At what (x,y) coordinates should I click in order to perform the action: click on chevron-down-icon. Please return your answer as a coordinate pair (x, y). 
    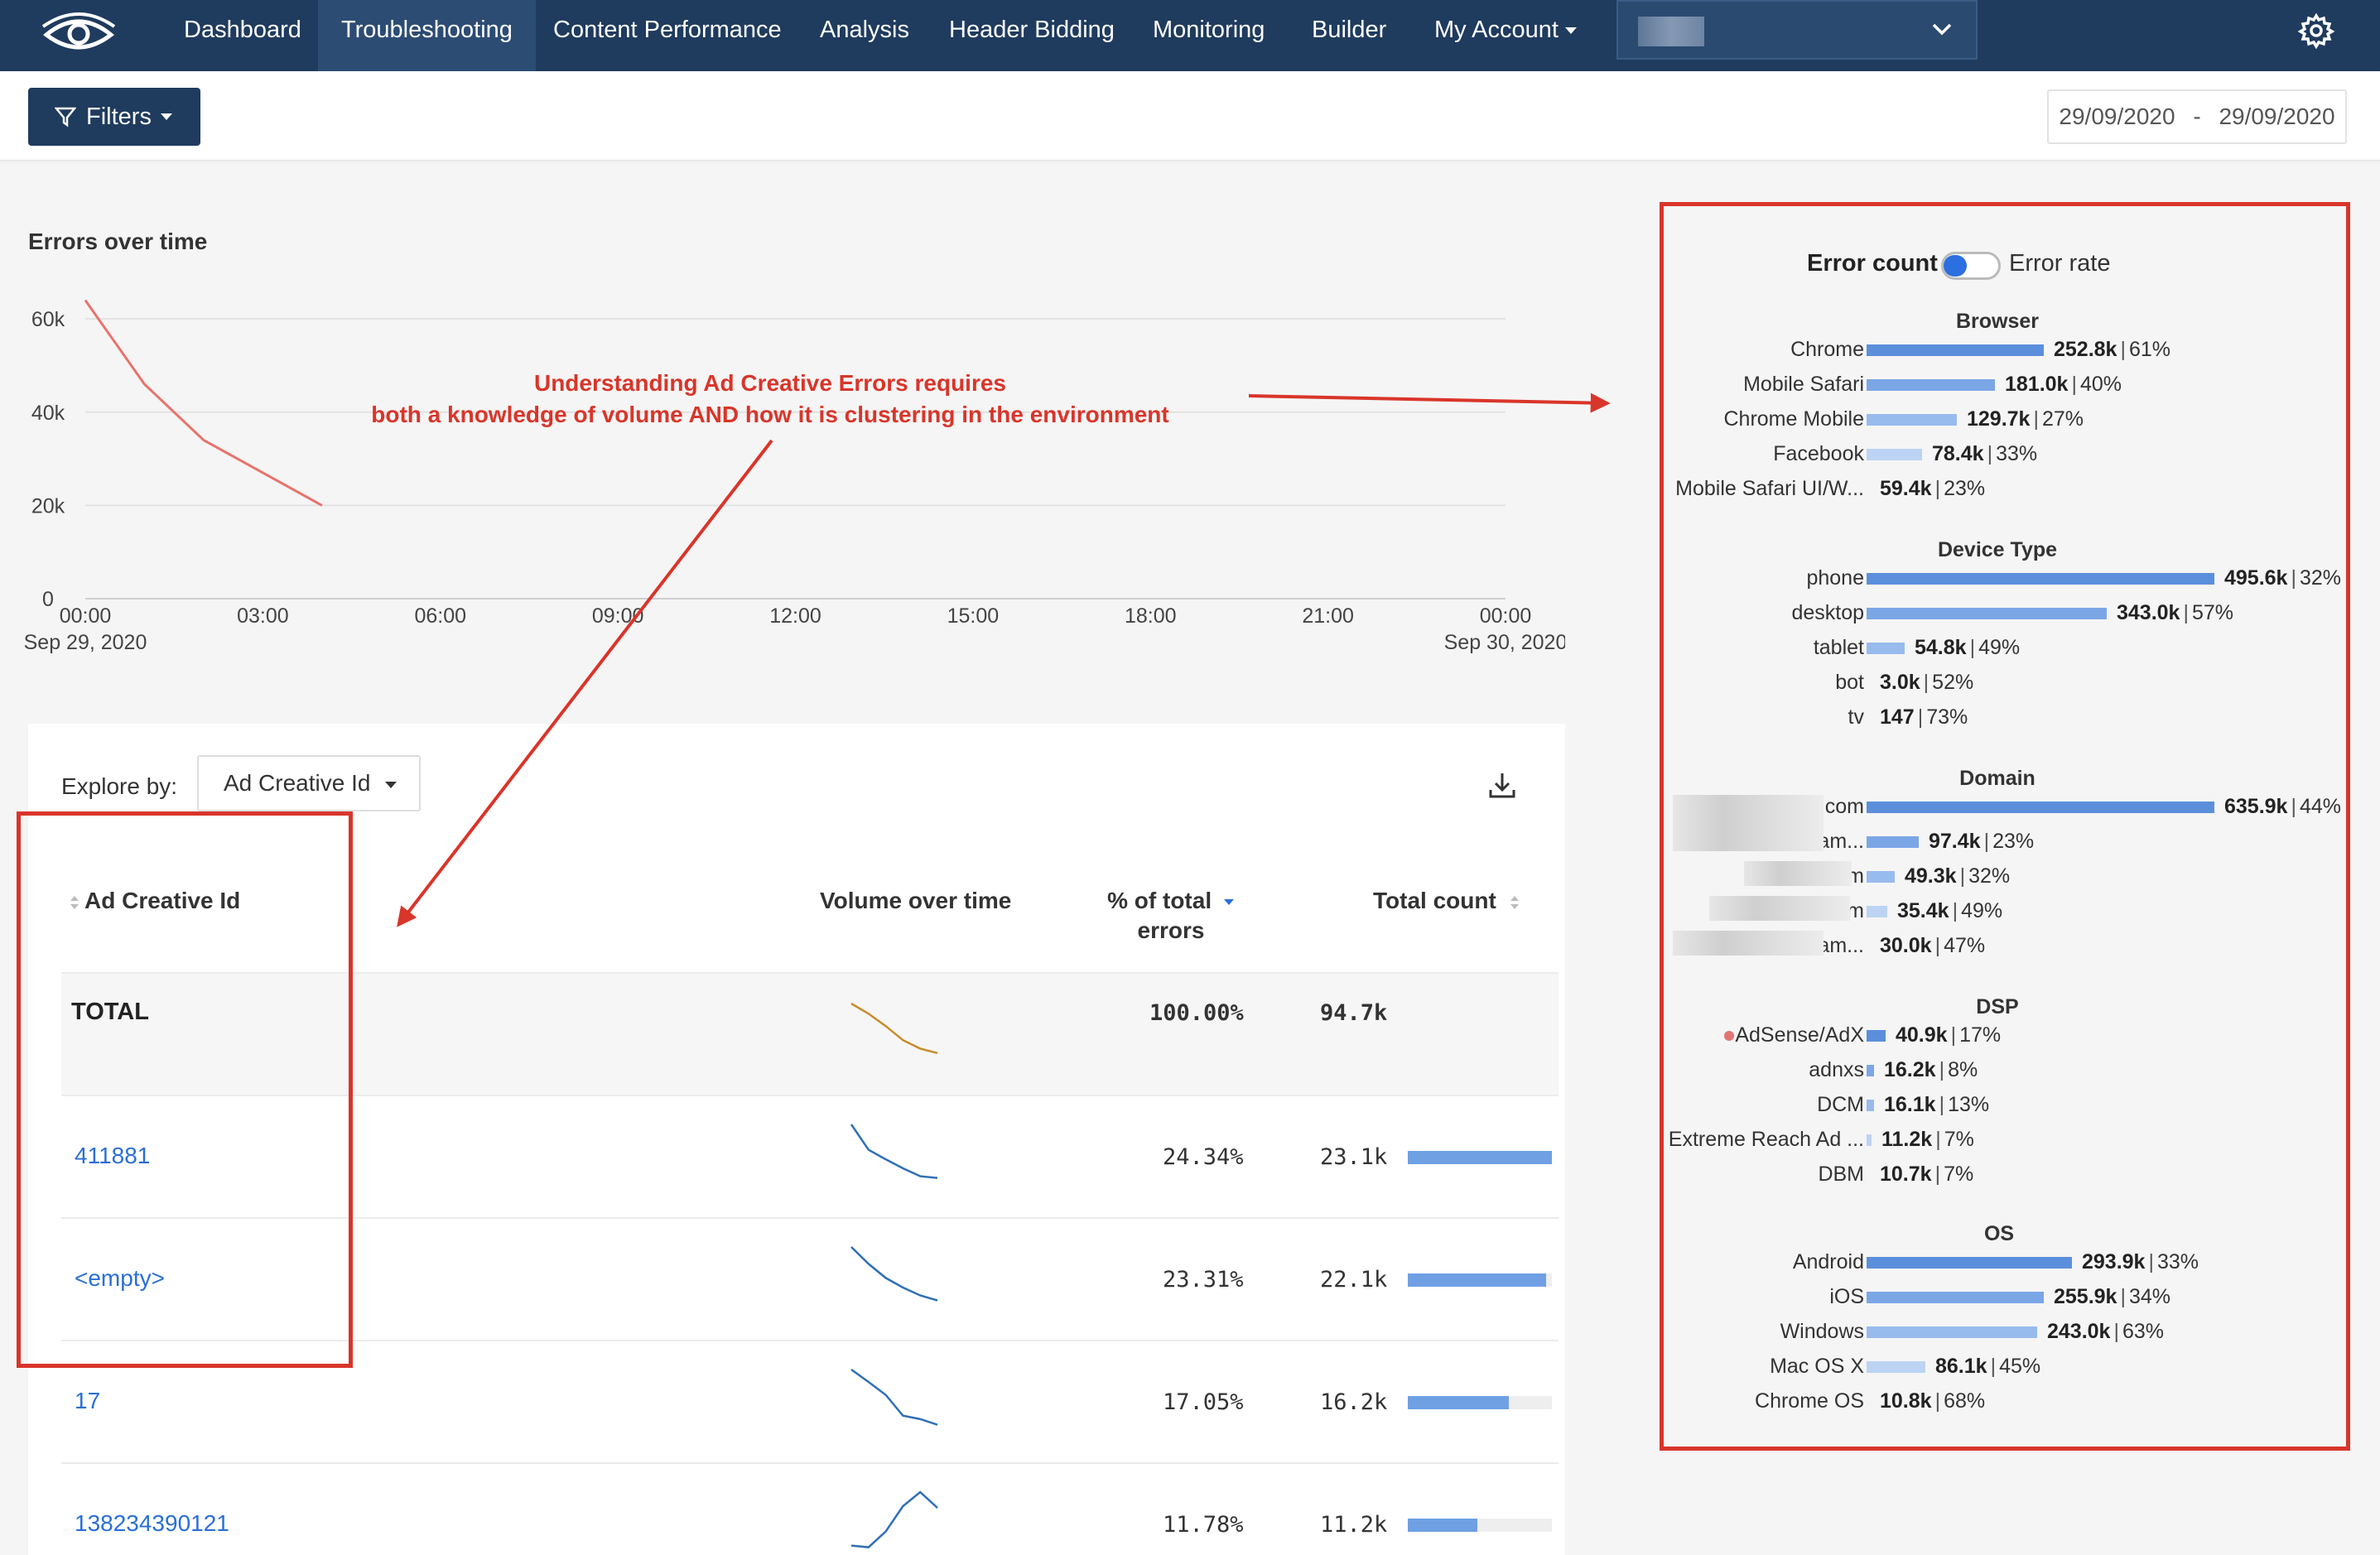
    Looking at the image, I should click on (1942, 29).